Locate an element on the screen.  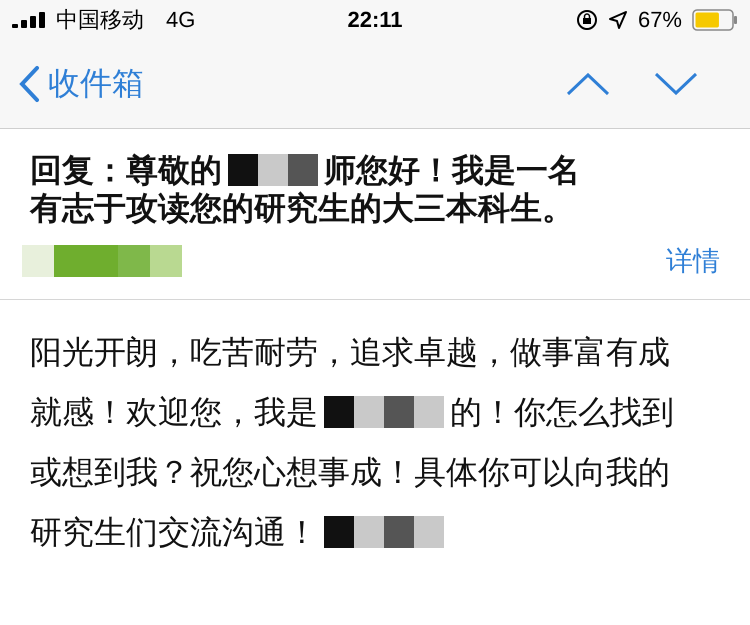
location-arrow-icon is located at coordinates (618, 20).